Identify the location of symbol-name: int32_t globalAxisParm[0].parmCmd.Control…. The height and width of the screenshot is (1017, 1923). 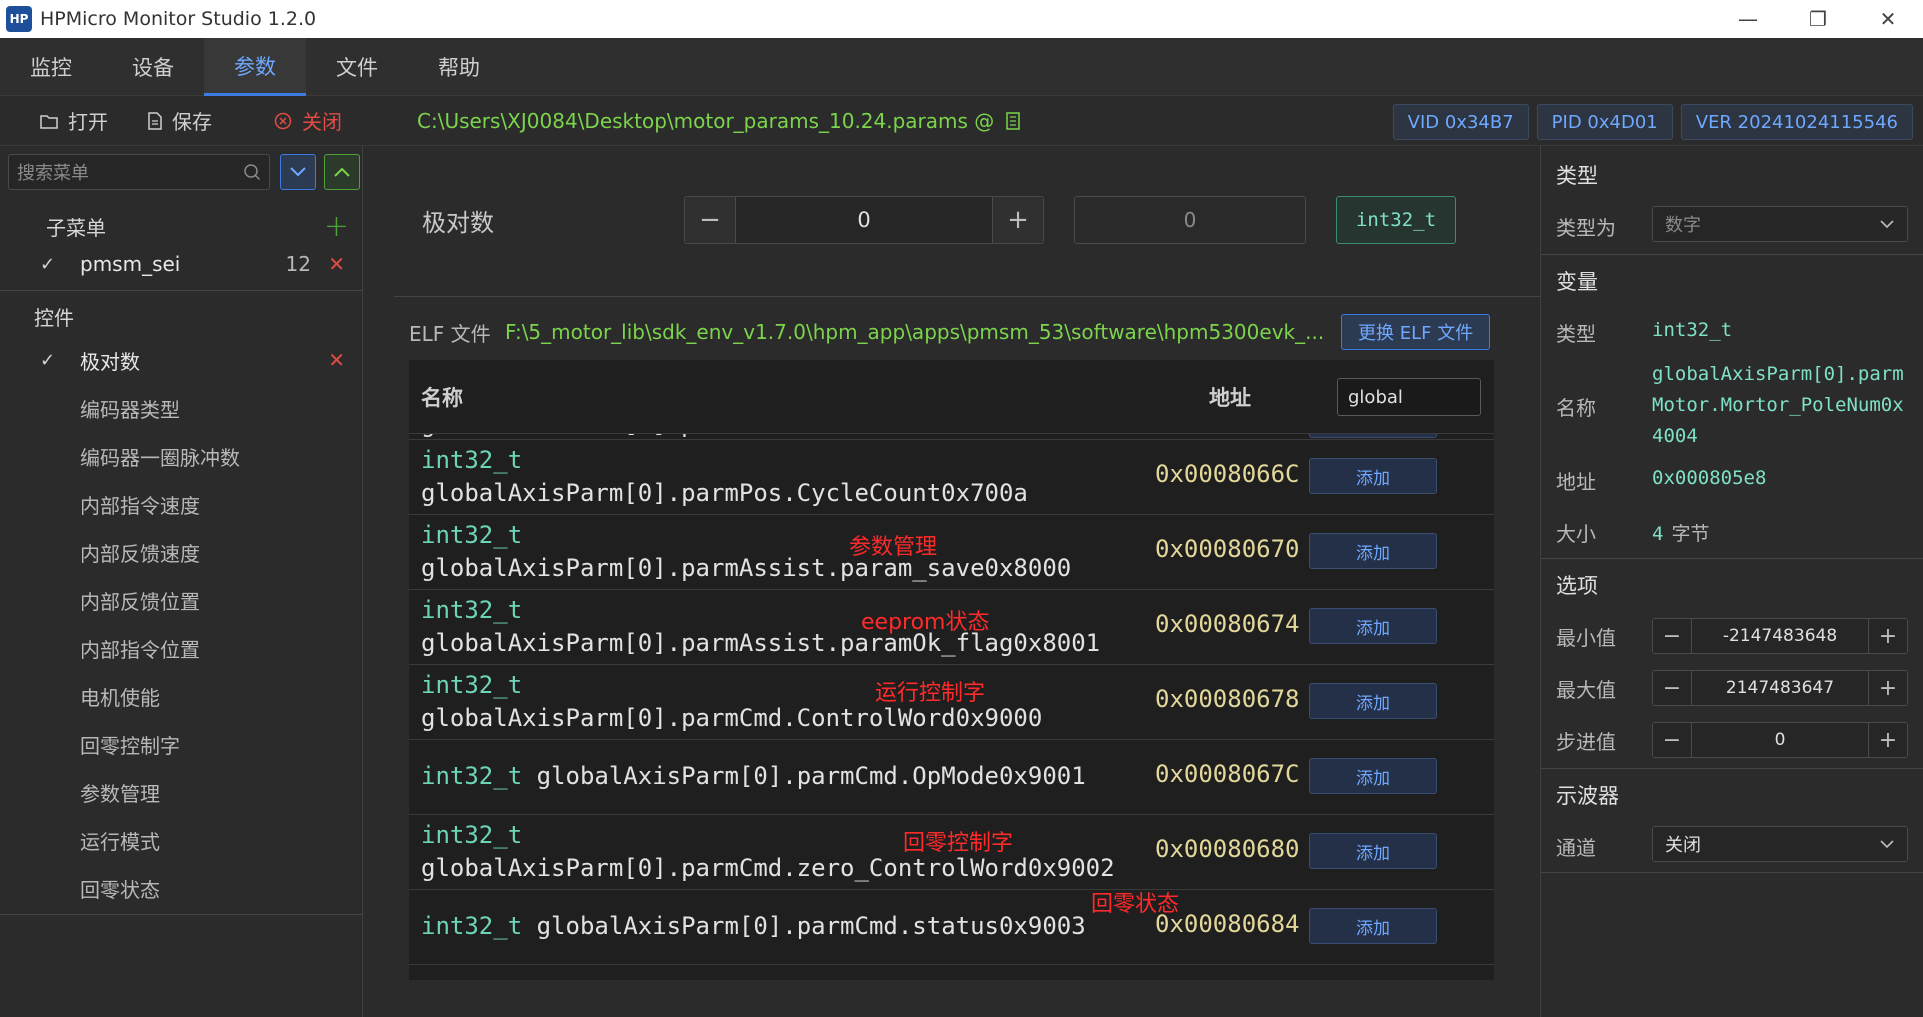
(732, 701).